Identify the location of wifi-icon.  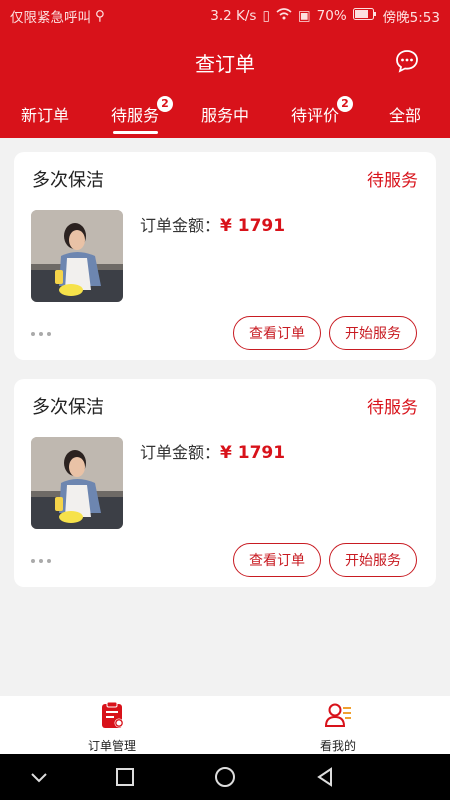
(284, 16).